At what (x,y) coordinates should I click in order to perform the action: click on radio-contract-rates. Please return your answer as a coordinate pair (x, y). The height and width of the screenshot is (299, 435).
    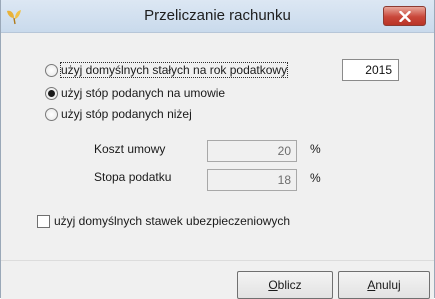
    Looking at the image, I should click on (51, 93).